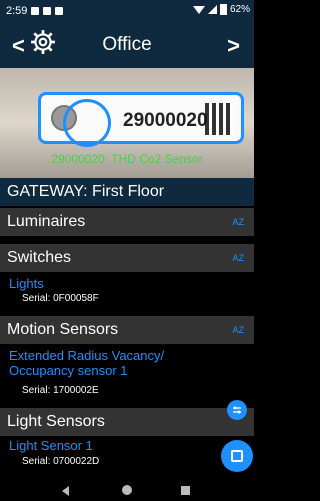  Describe the element at coordinates (60, 390) in the screenshot. I see `device-serial: Serial: 1700002E` at that location.